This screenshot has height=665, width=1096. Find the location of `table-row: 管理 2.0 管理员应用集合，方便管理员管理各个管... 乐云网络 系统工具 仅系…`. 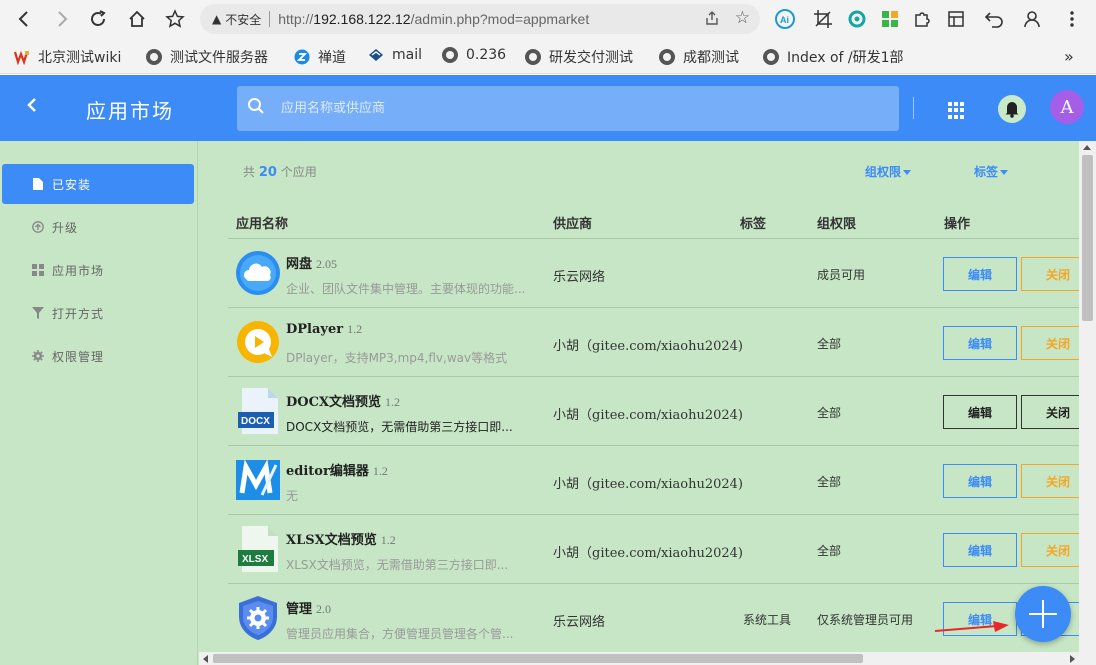

table-row: 管理 2.0 管理员应用集合，方便管理员管理各个管... 乐云网络 系统工具 仅系… is located at coordinates (653, 618).